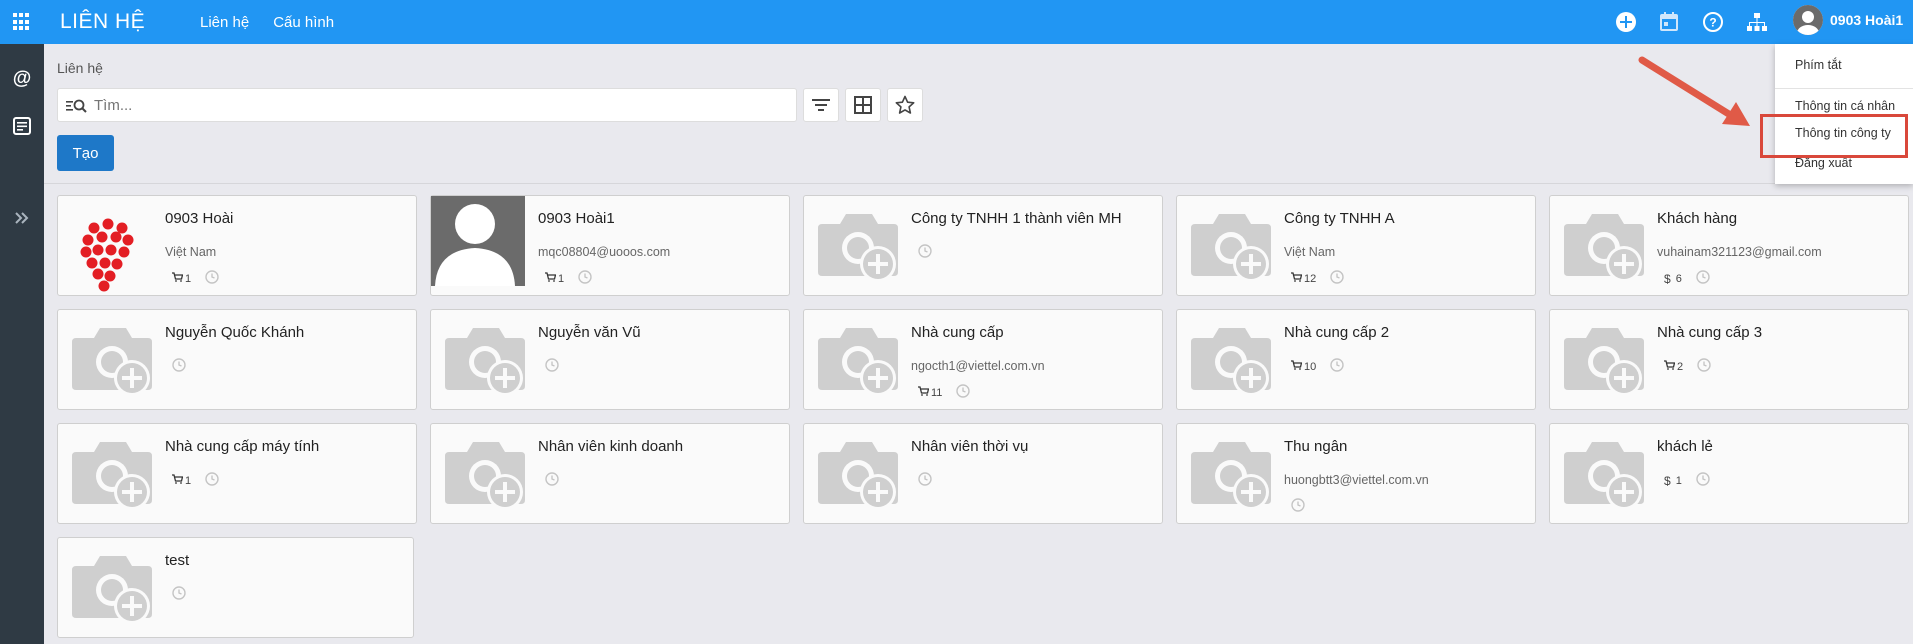 This screenshot has width=1913, height=644. What do you see at coordinates (22, 218) in the screenshot?
I see `expand-sidebar-icon` at bounding box center [22, 218].